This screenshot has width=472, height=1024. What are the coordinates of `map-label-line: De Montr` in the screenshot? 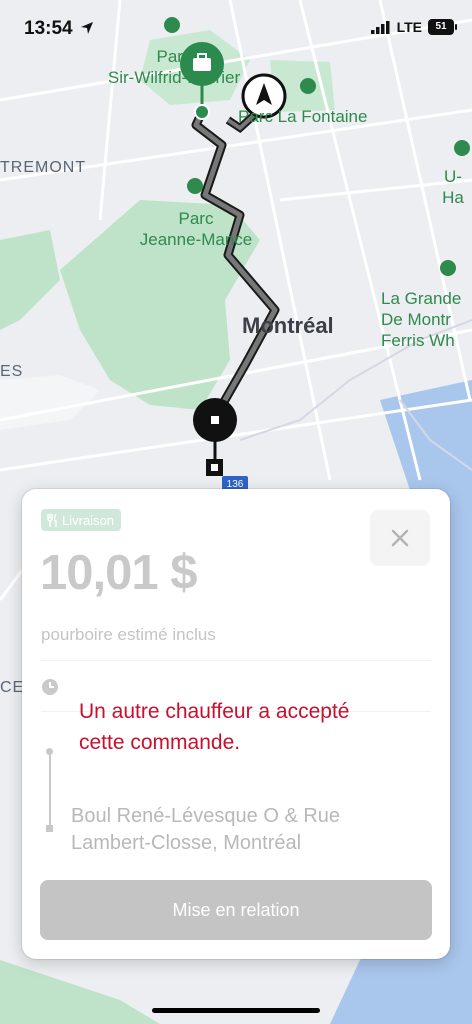 It's located at (416, 319).